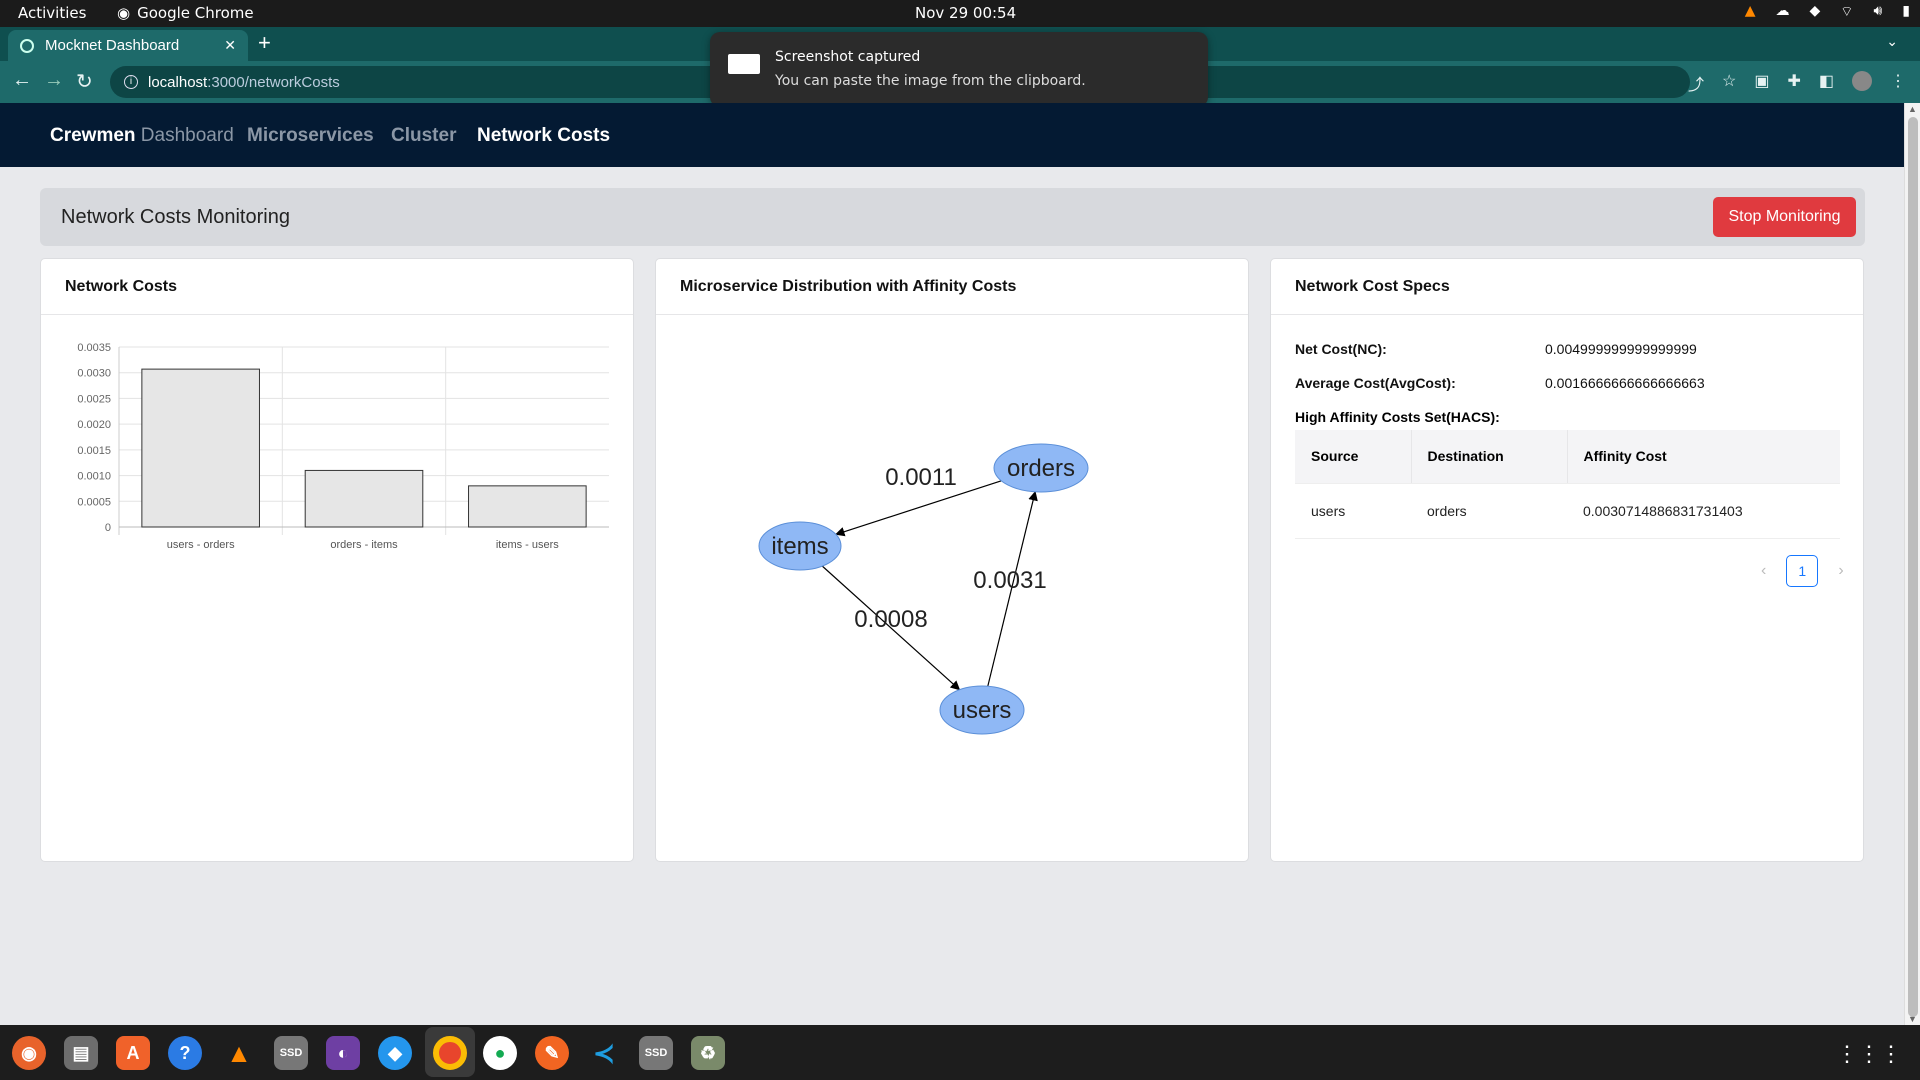 Image resolution: width=1920 pixels, height=1080 pixels. I want to click on edge-cost-label: 0.0031, so click(1009, 580).